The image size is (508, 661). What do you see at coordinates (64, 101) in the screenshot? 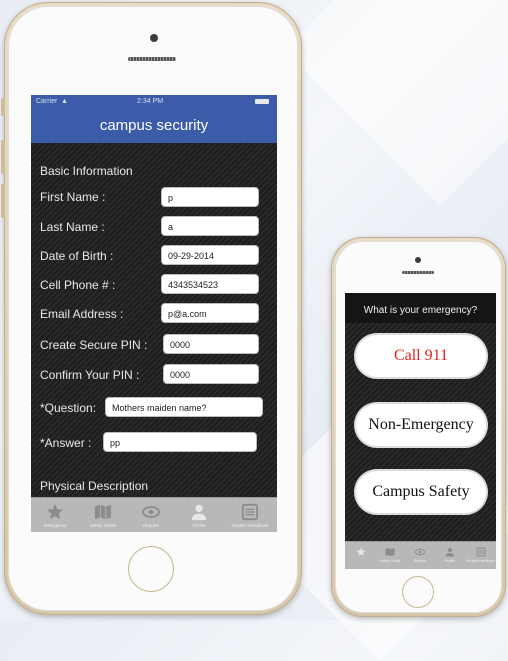
I see `wifi-icon: ▲` at bounding box center [64, 101].